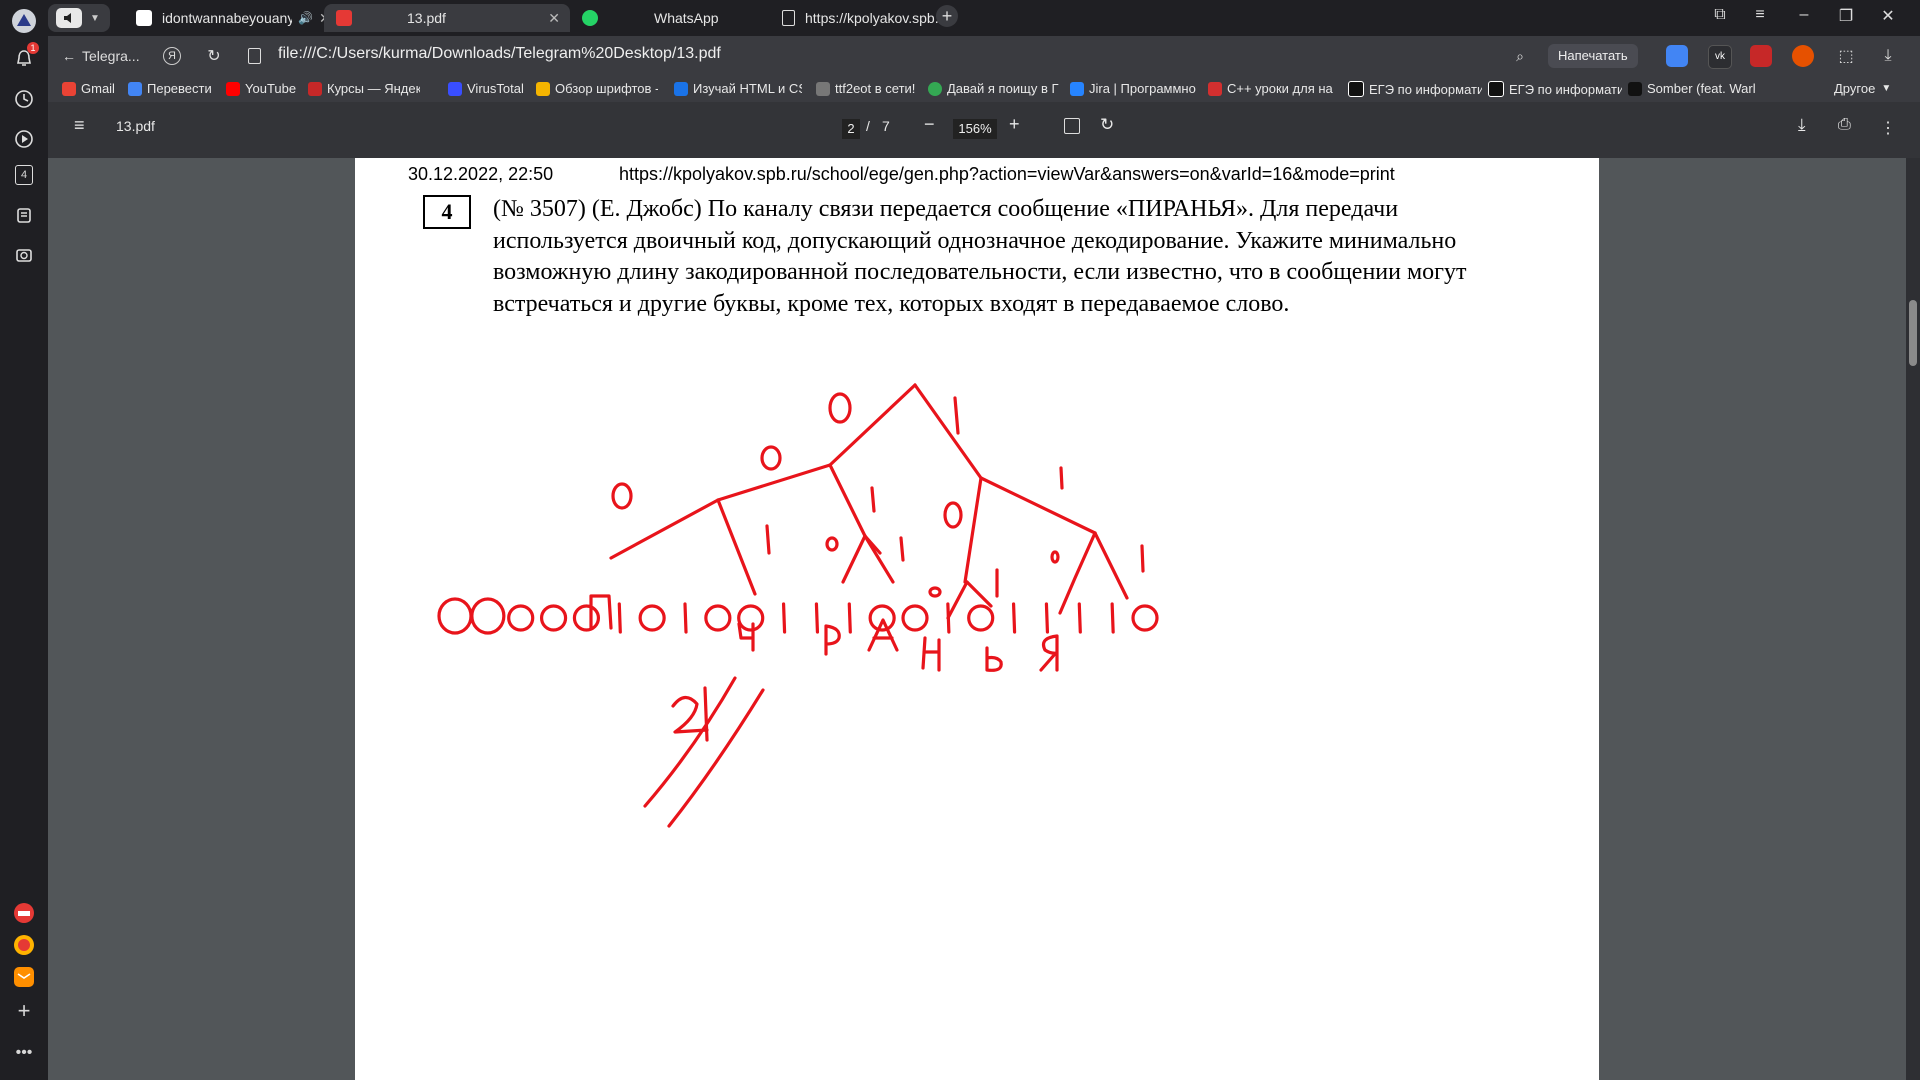 The width and height of the screenshot is (1920, 1080). What do you see at coordinates (24, 1011) in the screenshot?
I see `add-panel-icon: +` at bounding box center [24, 1011].